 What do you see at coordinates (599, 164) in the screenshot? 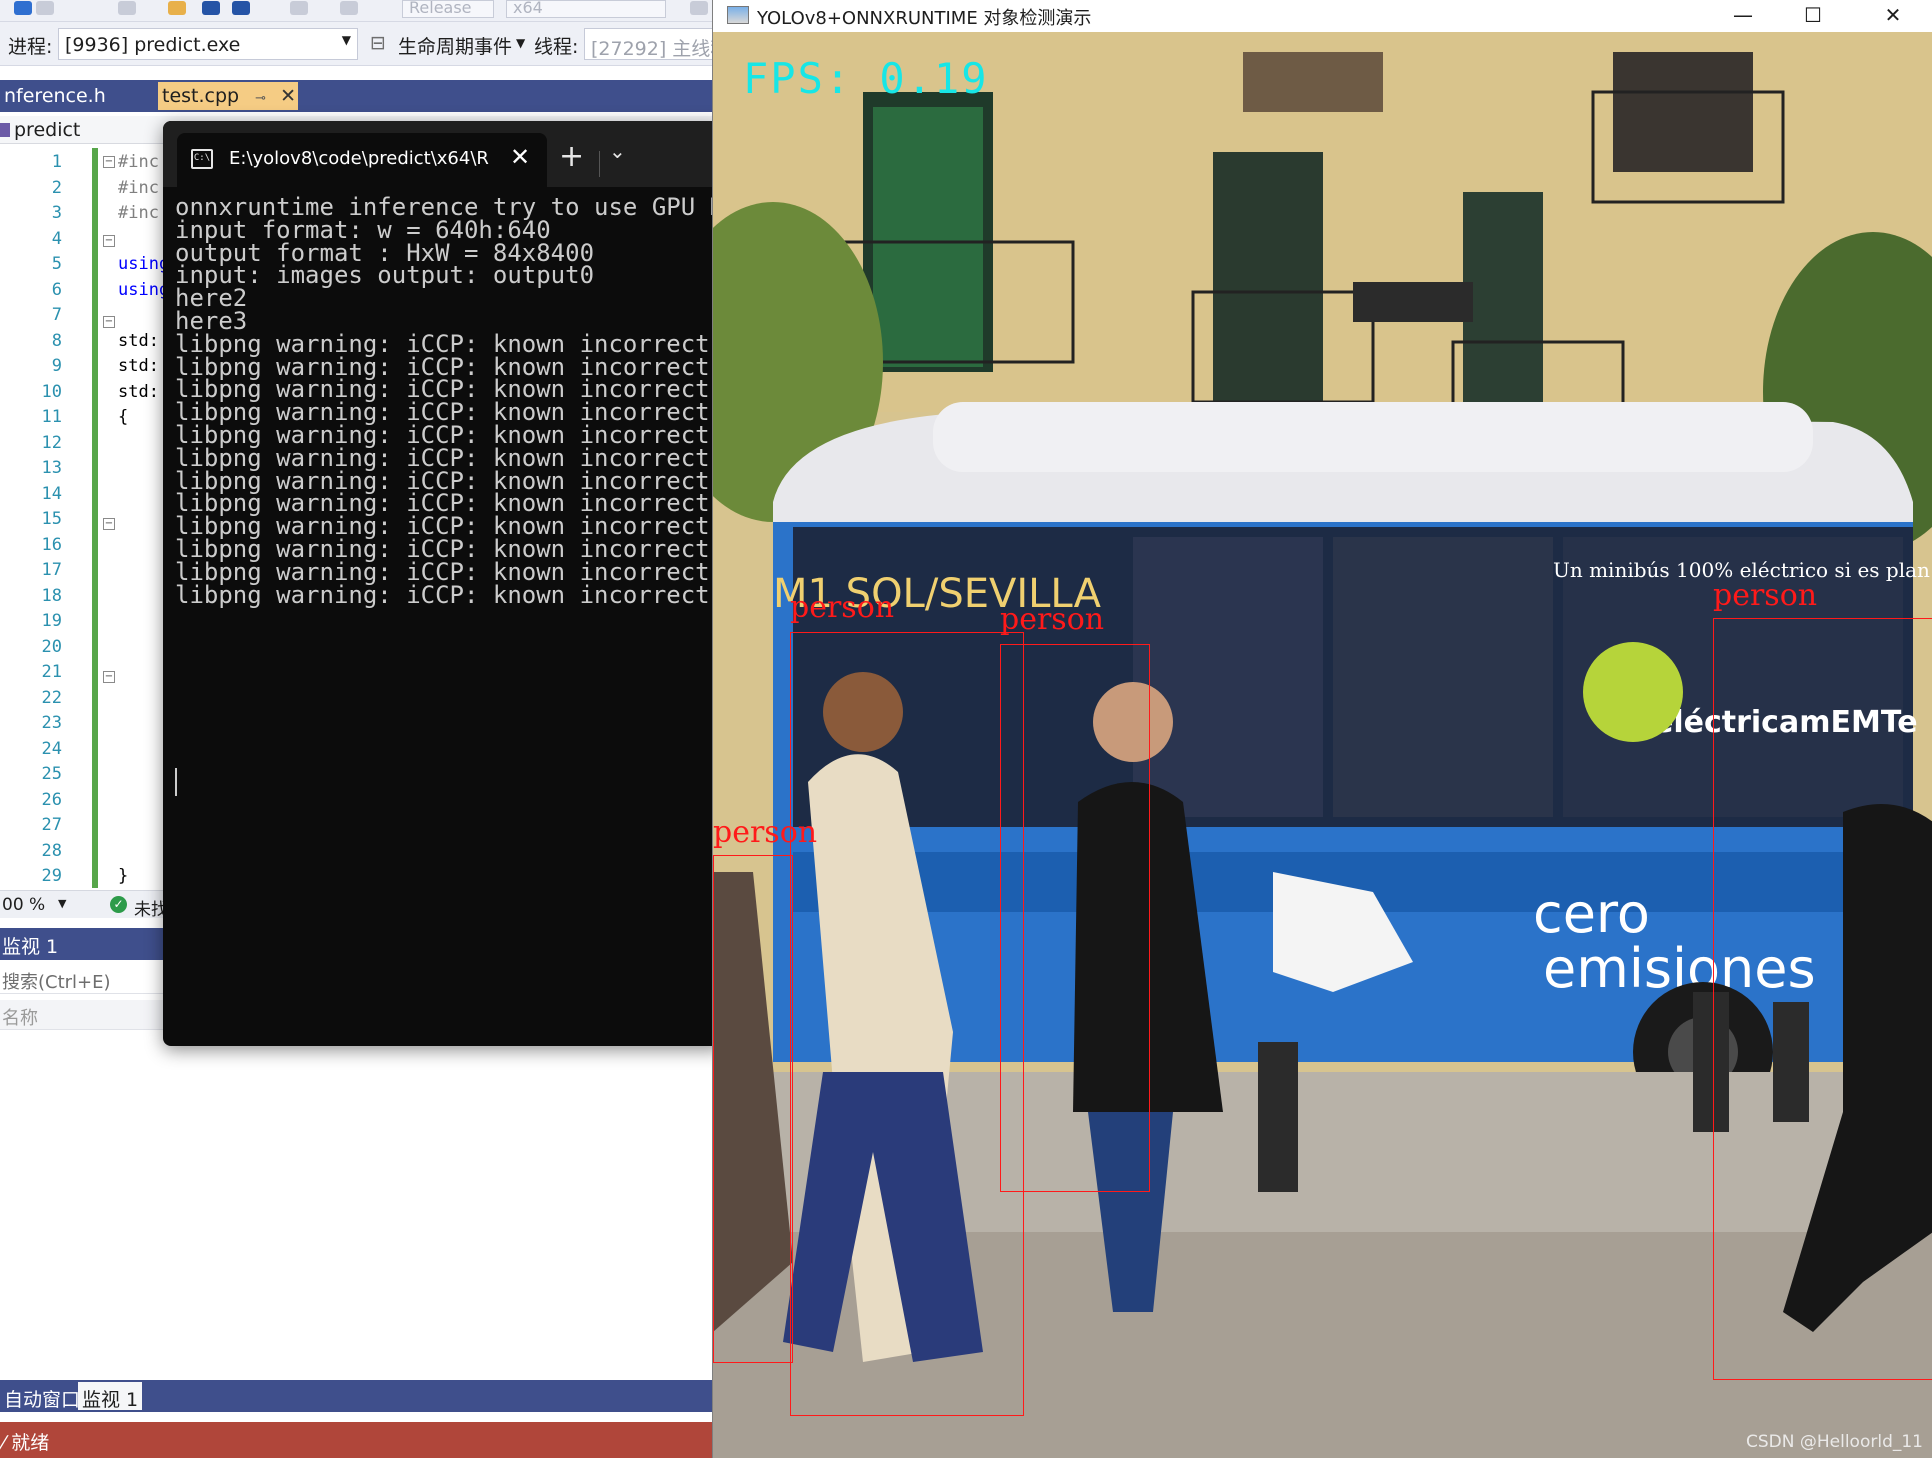
I see `divider` at bounding box center [599, 164].